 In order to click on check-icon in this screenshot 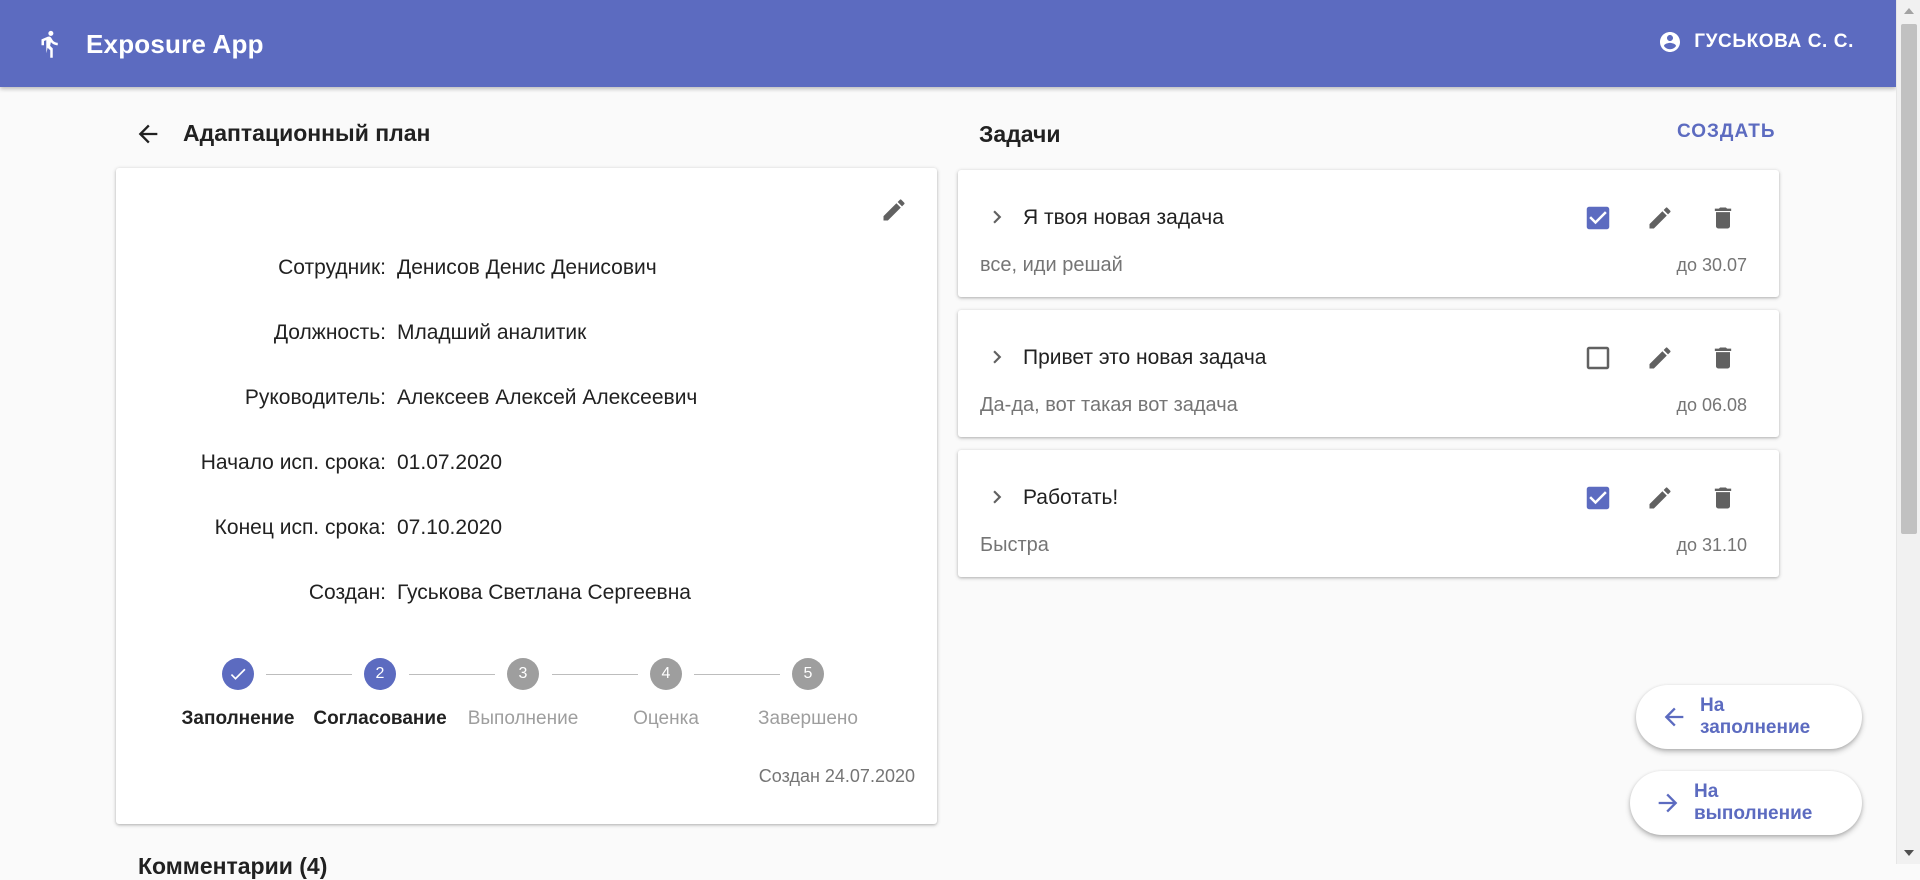, I will do `click(238, 674)`.